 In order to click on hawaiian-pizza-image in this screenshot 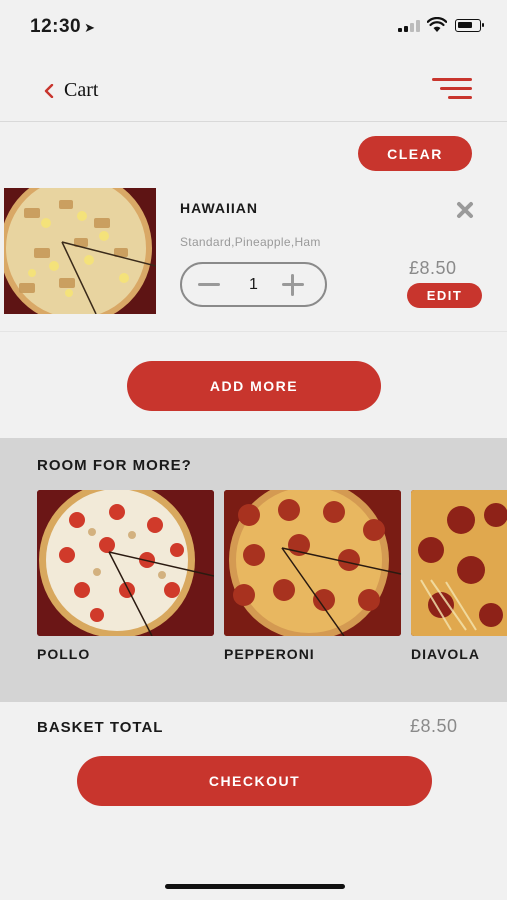, I will do `click(80, 251)`.